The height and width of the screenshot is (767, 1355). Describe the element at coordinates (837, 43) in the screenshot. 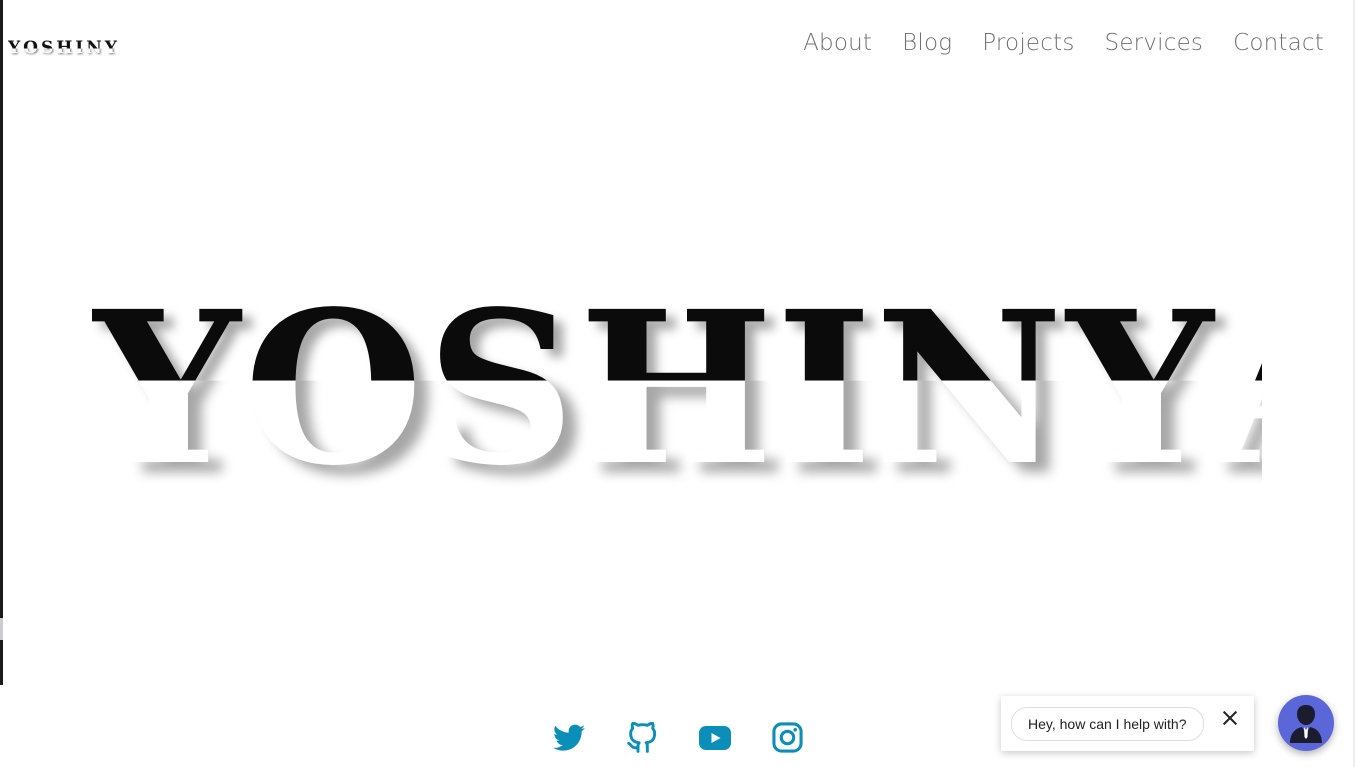

I see `nav-link-about: About` at that location.